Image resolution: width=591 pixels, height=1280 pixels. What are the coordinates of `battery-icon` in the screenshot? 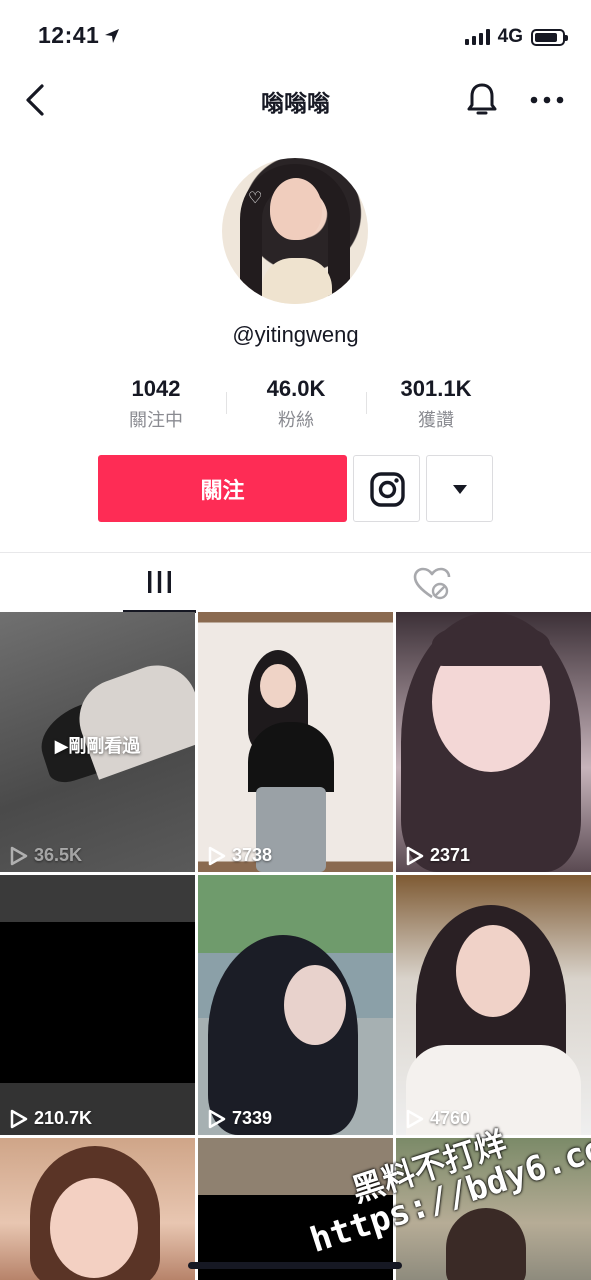 It's located at (549, 37).